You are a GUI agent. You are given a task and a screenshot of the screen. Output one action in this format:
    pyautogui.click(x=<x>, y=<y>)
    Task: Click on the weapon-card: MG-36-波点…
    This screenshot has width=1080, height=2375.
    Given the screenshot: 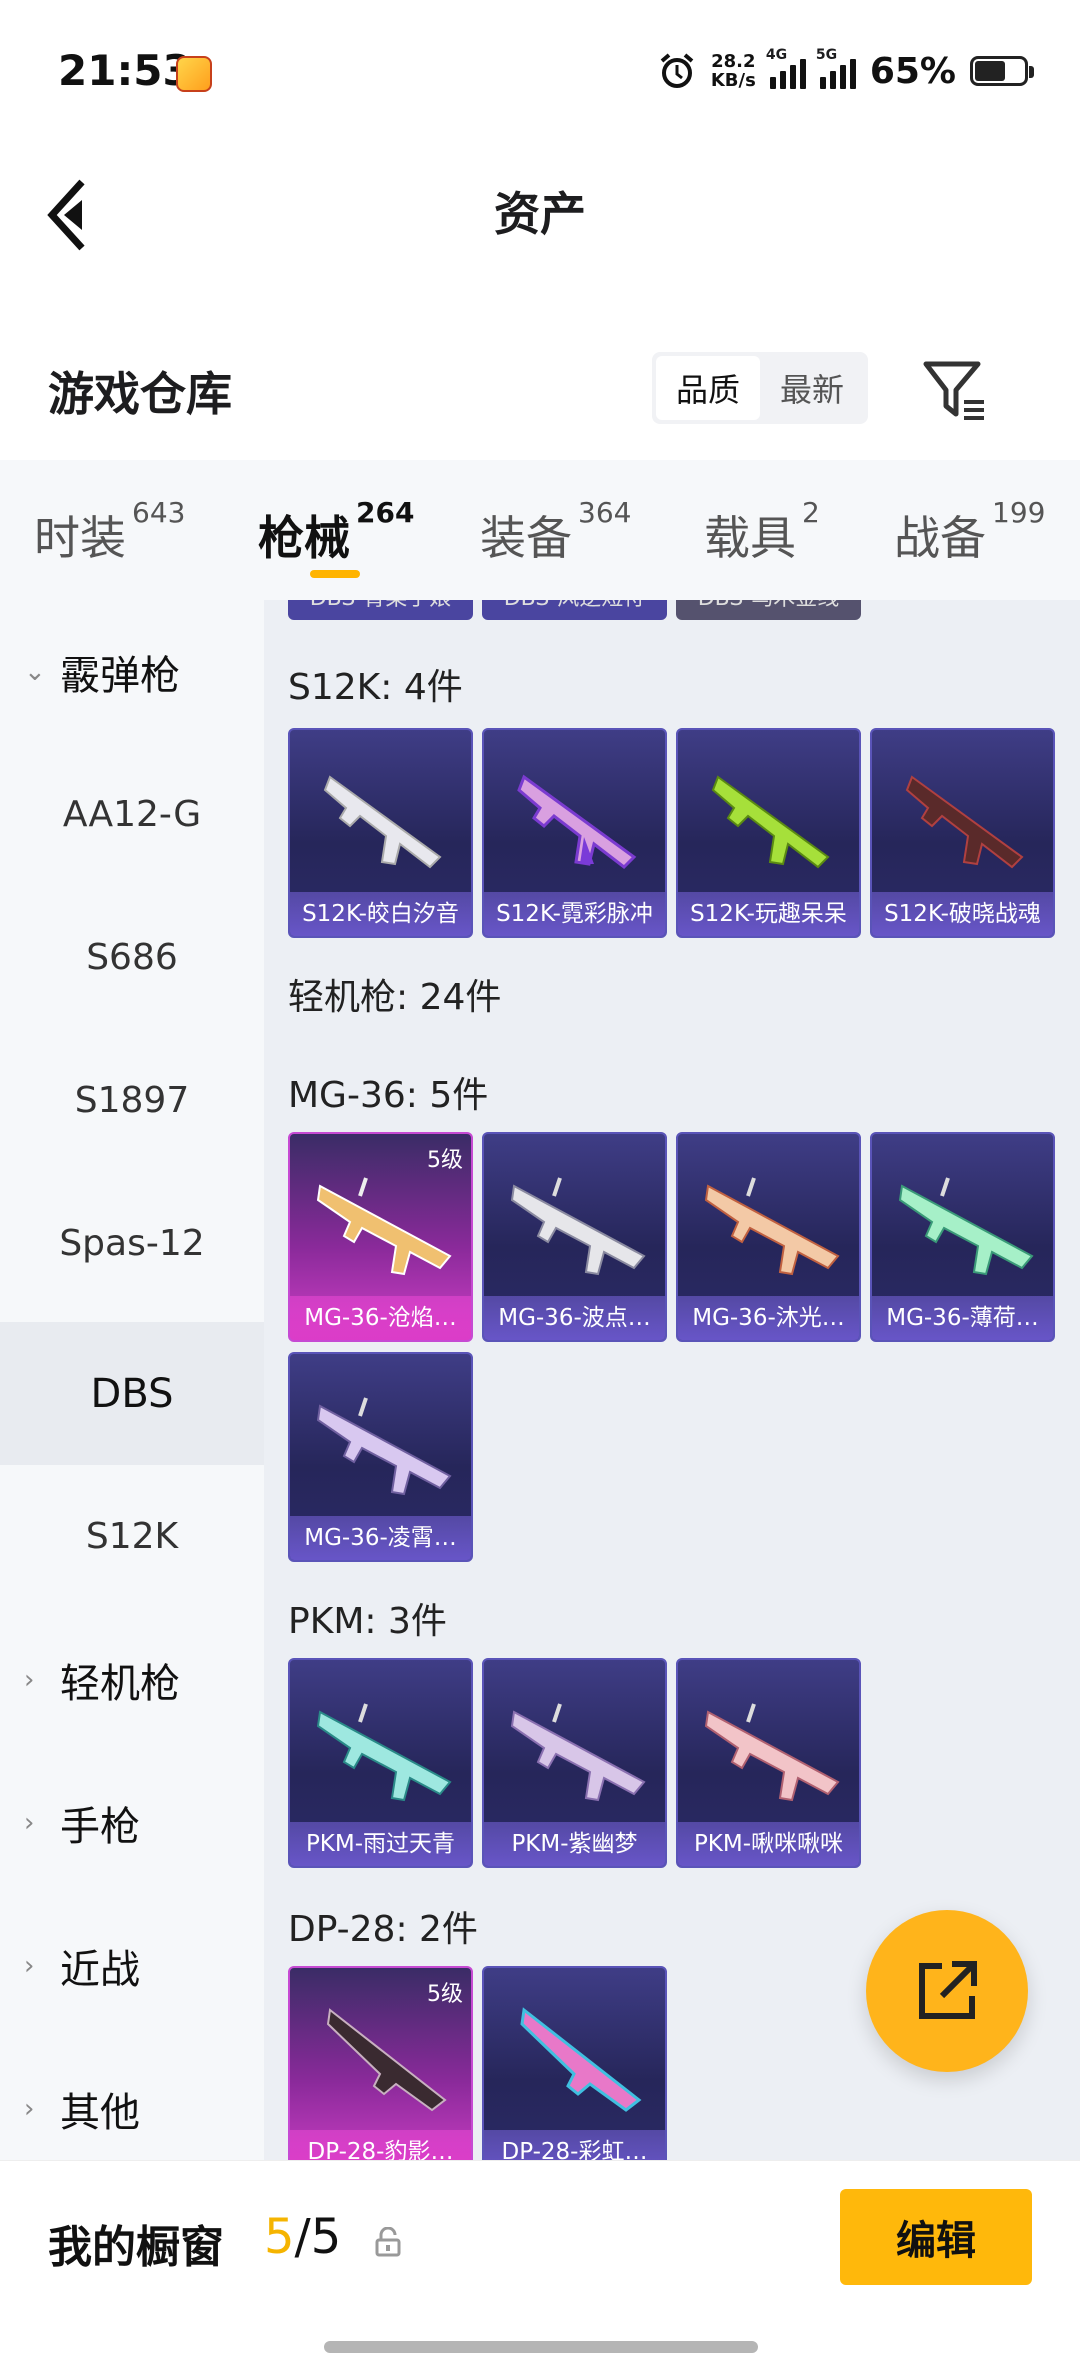 What is the action you would take?
    pyautogui.click(x=574, y=1237)
    